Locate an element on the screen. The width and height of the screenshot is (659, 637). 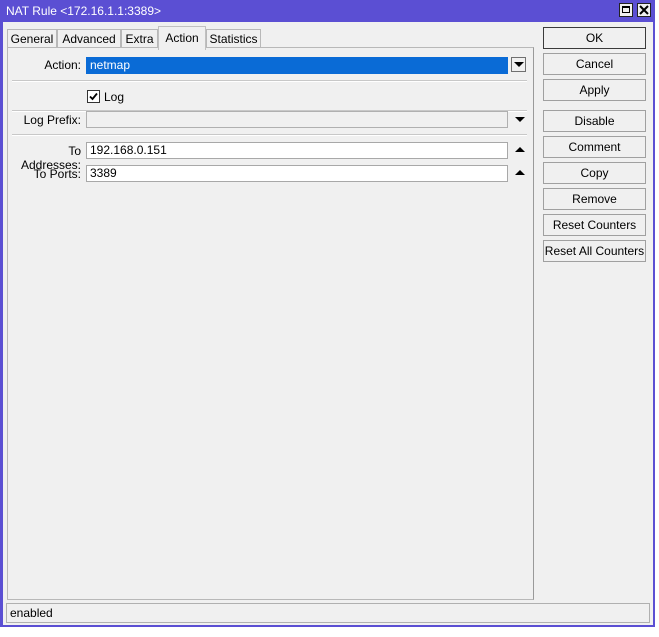
action-label: Action: is located at coordinates (62, 65).